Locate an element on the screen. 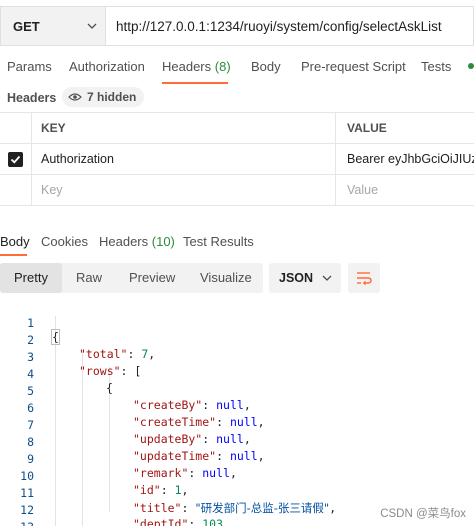 This screenshot has width=474, height=526. code-line: 3 "rows": [ is located at coordinates (237, 357).